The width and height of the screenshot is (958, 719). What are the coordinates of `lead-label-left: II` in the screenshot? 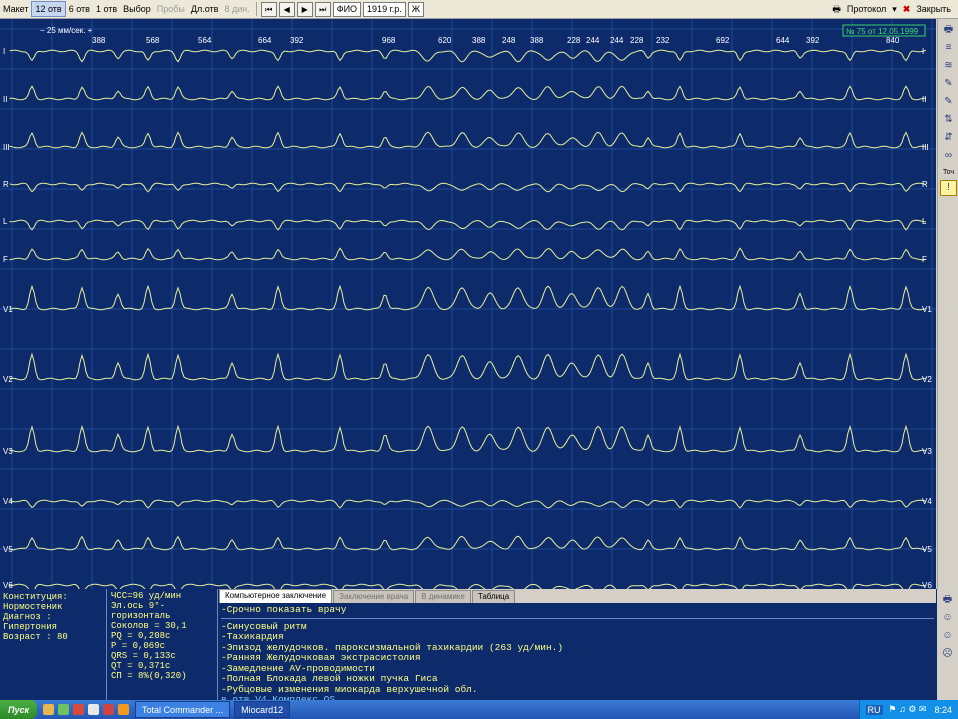 It's located at (5, 99).